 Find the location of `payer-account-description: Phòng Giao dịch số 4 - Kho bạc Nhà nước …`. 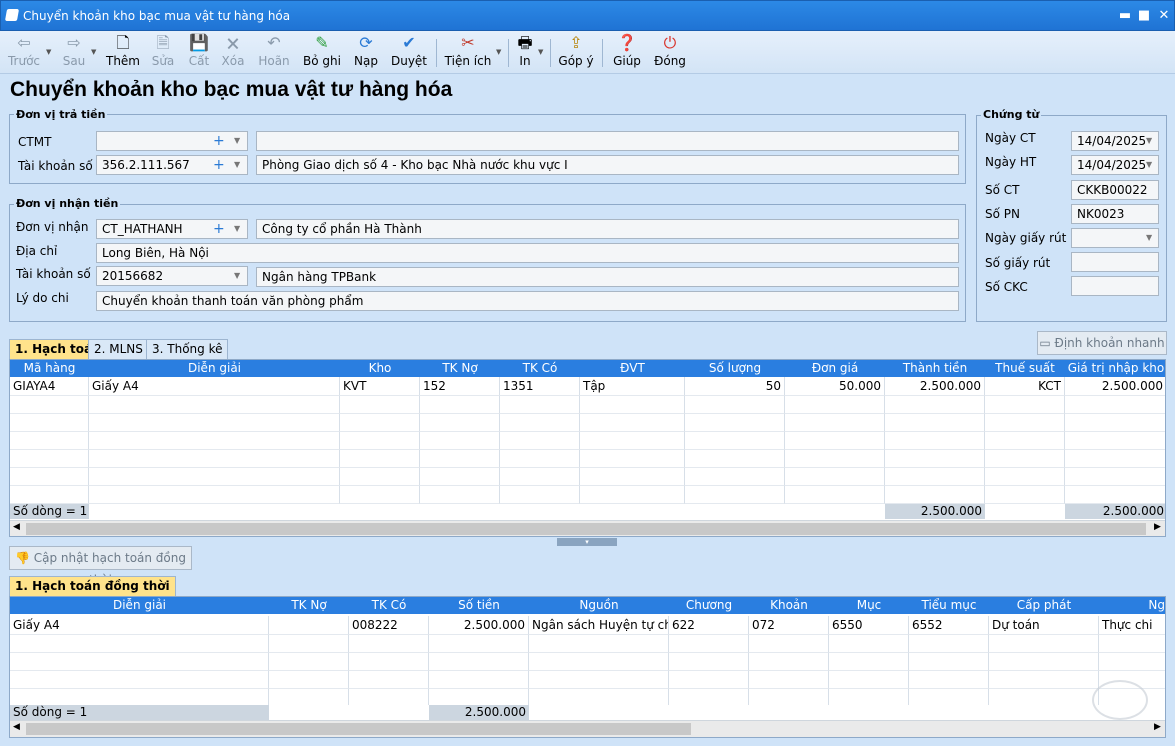

payer-account-description: Phòng Giao dịch số 4 - Kho bạc Nhà nước … is located at coordinates (607, 165).